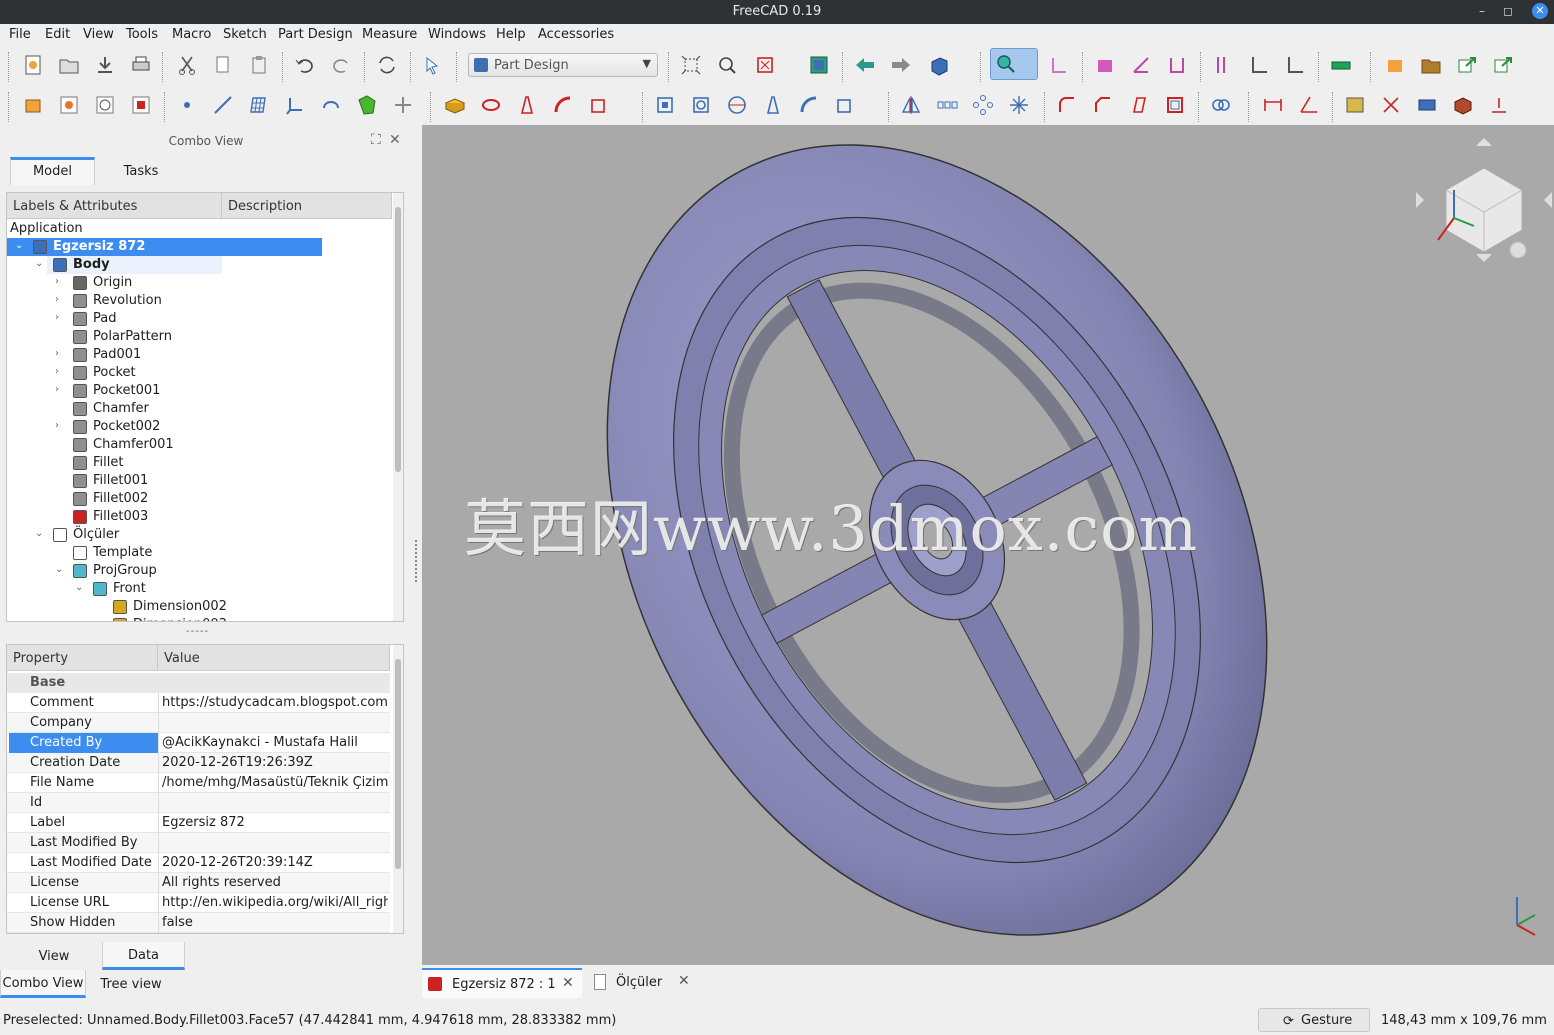  What do you see at coordinates (1355, 105) in the screenshot?
I see `techdraw-view-icon` at bounding box center [1355, 105].